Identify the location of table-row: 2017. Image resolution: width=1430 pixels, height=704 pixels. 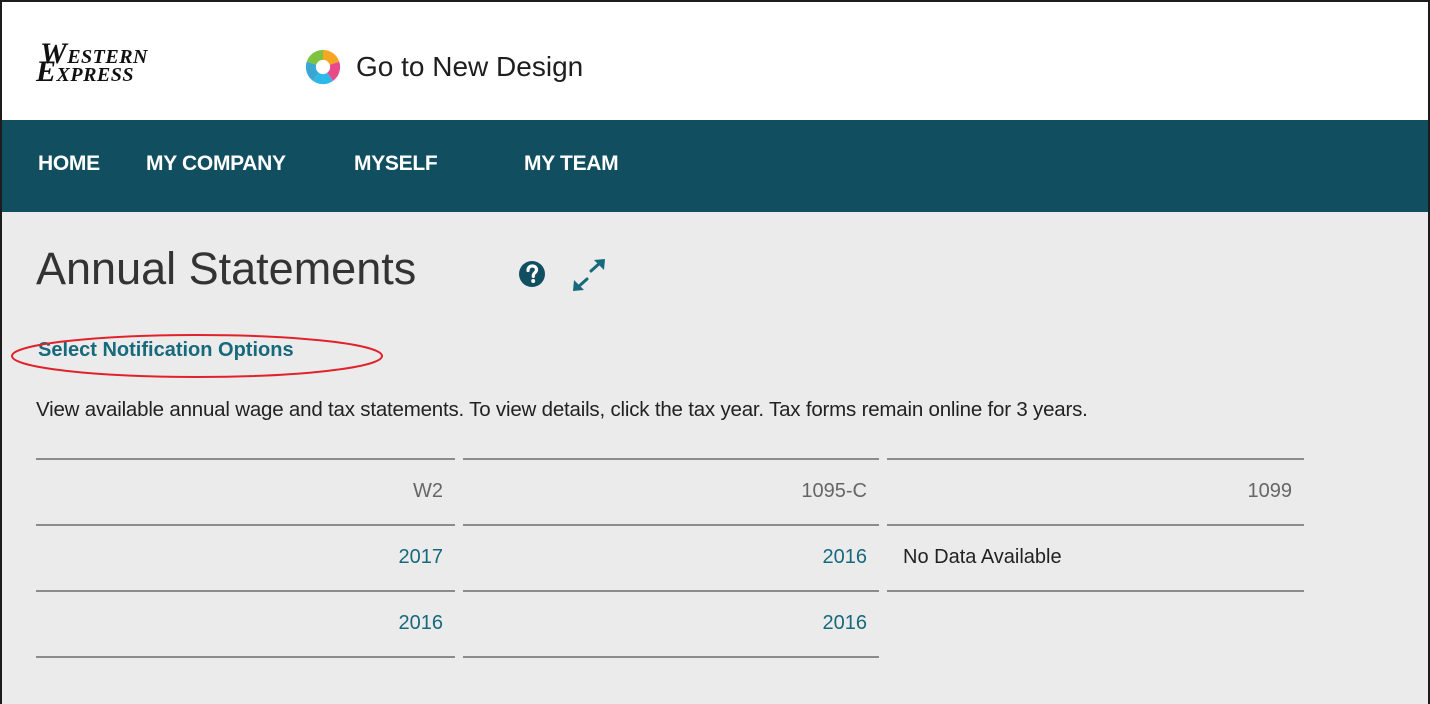
(245, 557).